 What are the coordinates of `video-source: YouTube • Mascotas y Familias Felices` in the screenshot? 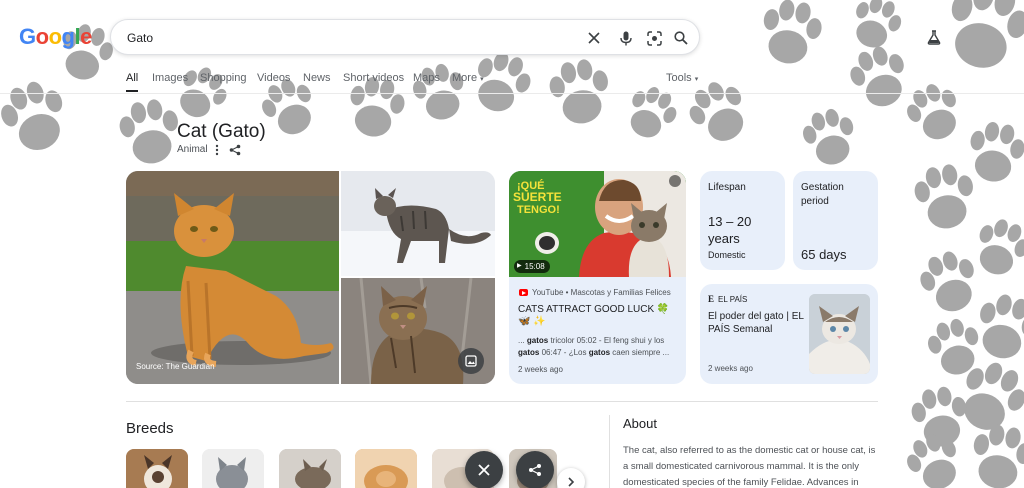 It's located at (595, 292).